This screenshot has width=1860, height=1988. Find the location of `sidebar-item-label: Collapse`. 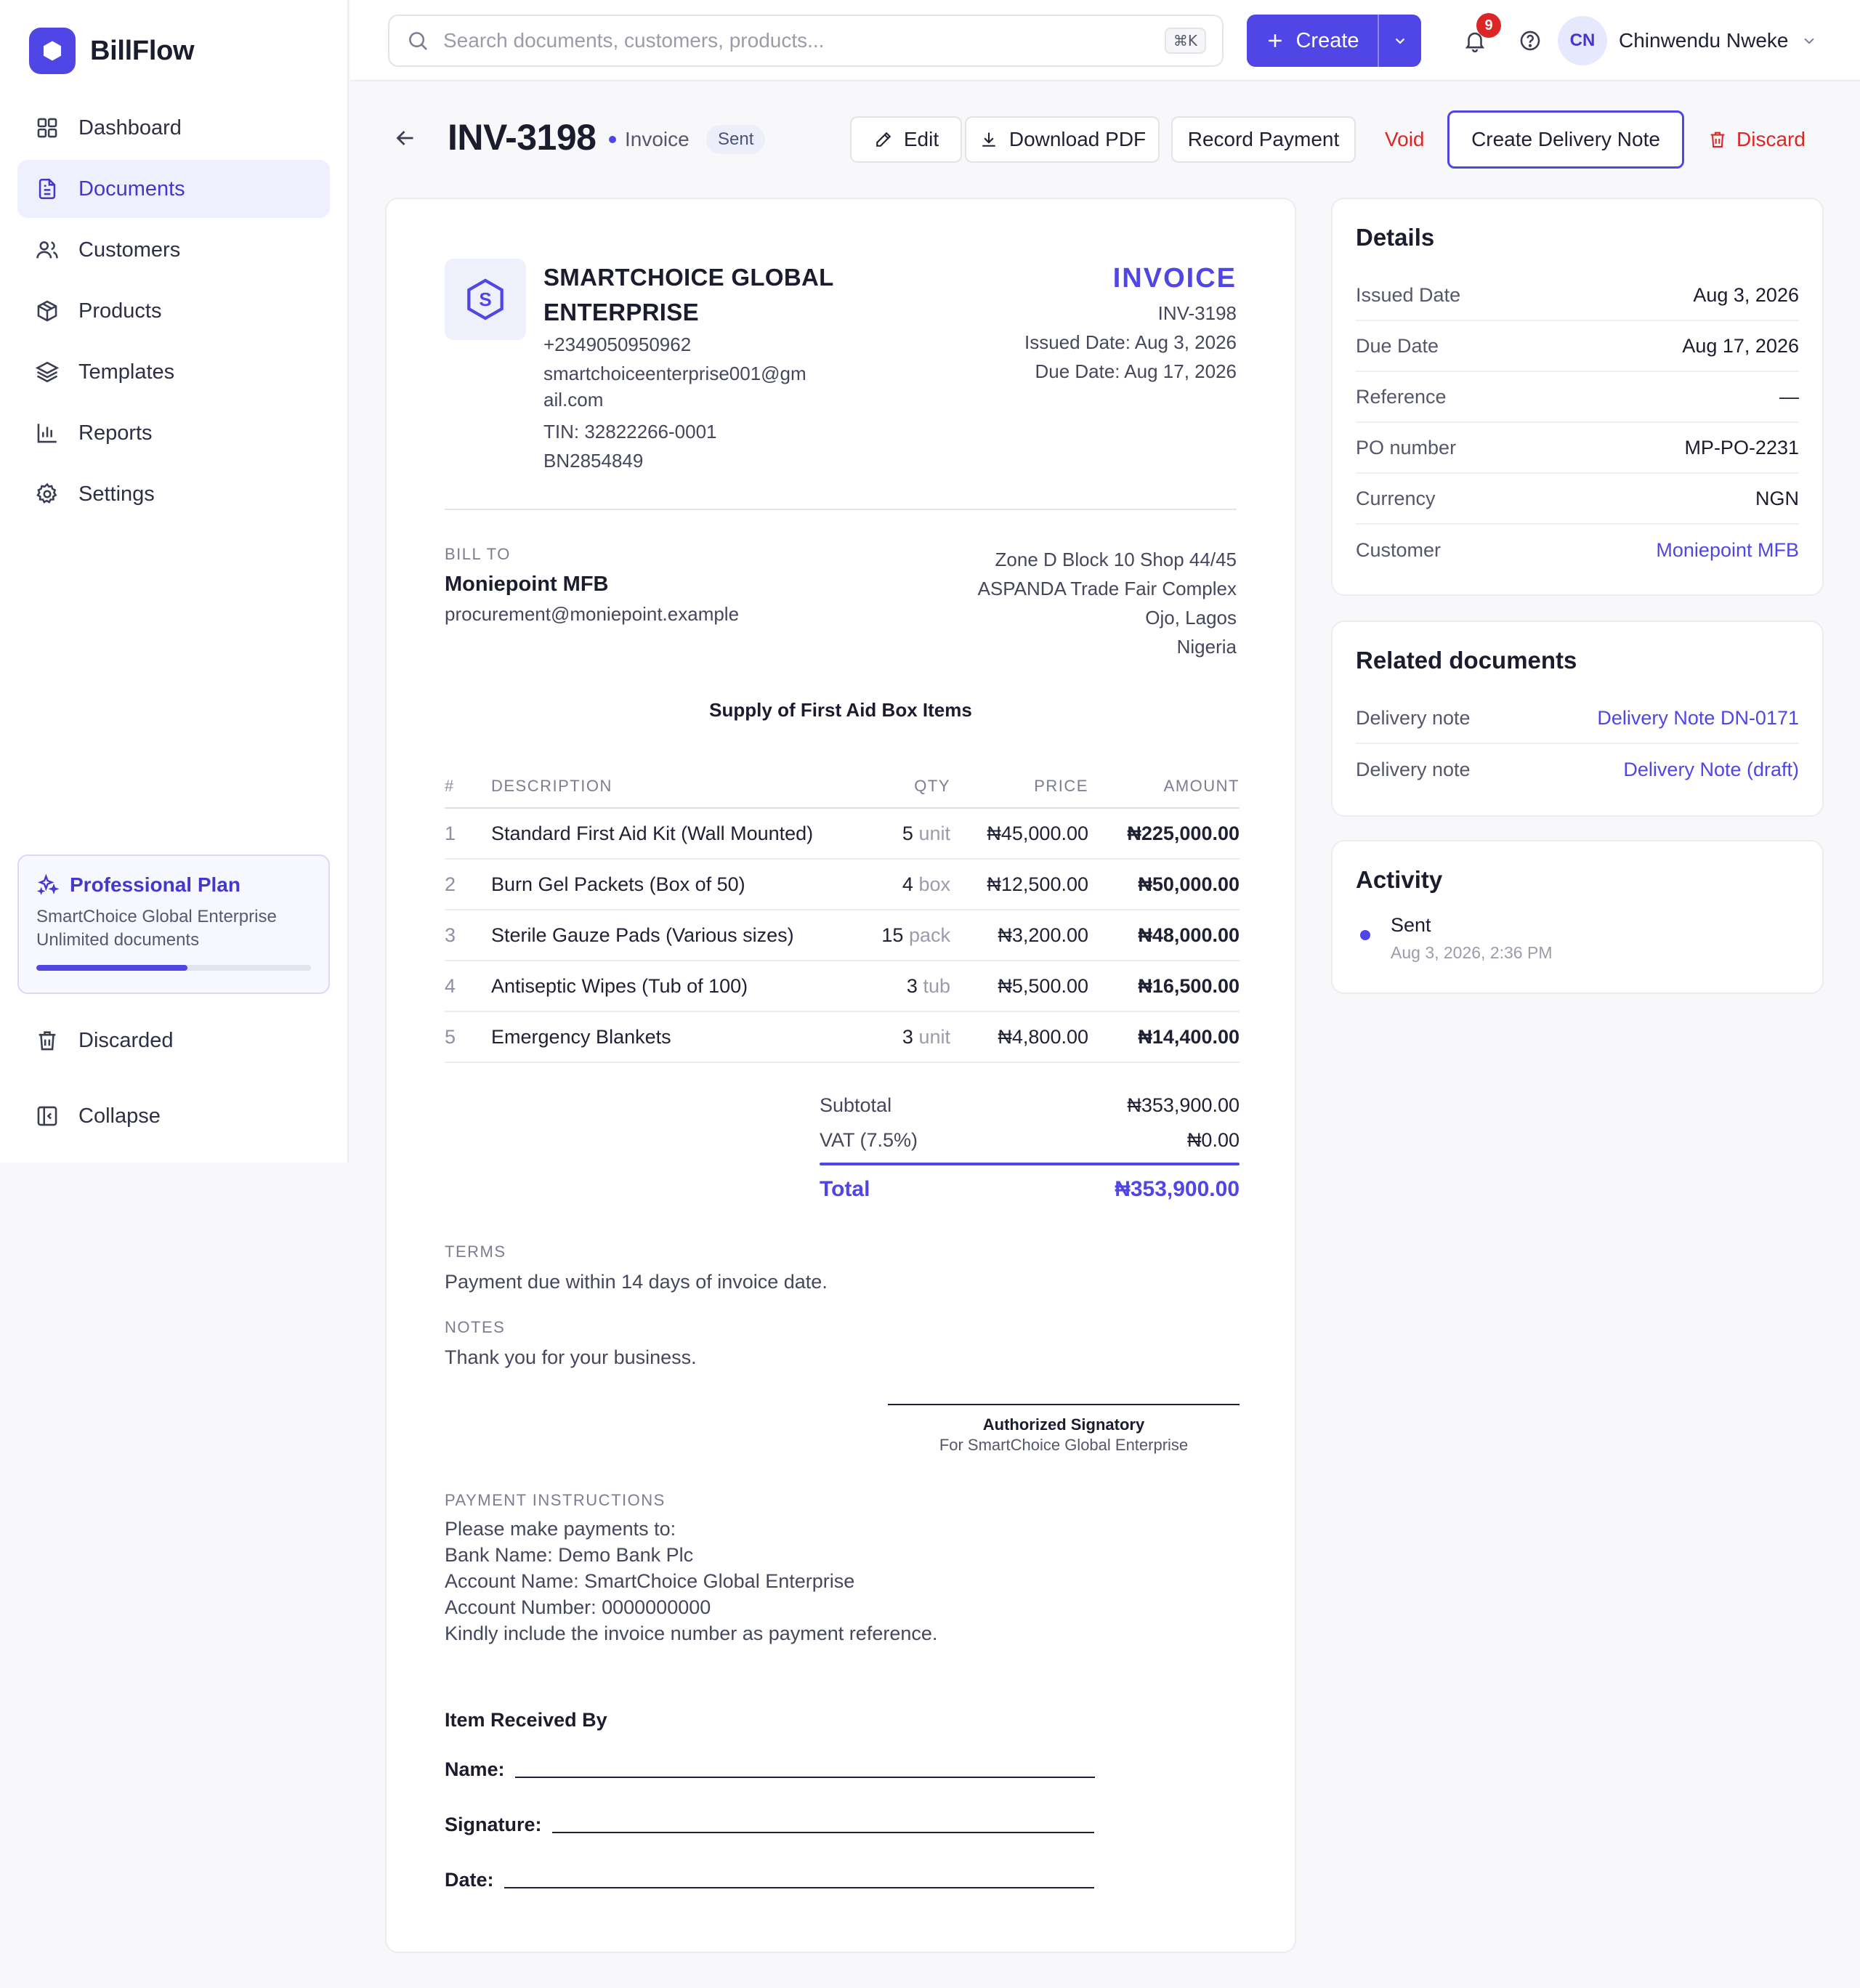

sidebar-item-label: Collapse is located at coordinates (120, 1116).